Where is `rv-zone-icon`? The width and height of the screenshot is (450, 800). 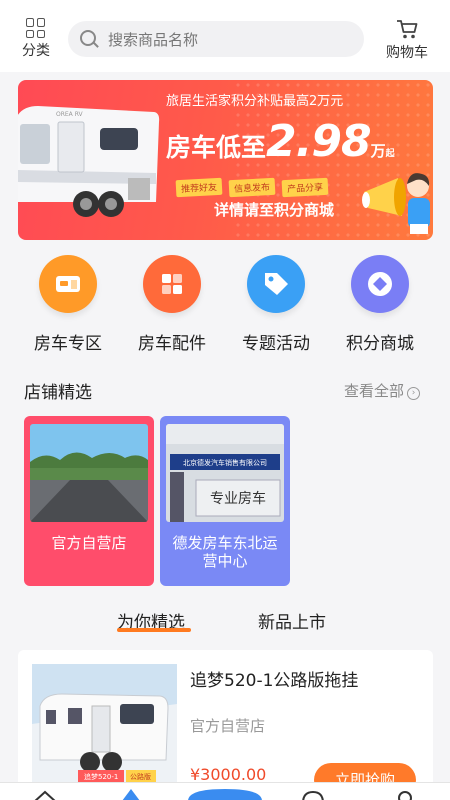
rv-zone-icon is located at coordinates (68, 284).